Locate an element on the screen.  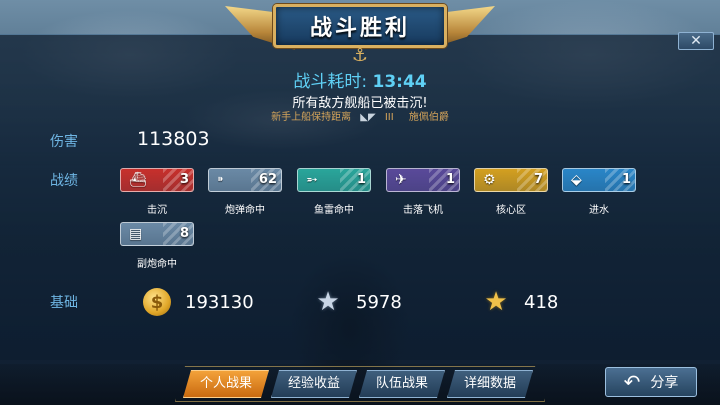
medal-secondary-gun: ▤ 8 副炮命中 is located at coordinates (157, 246).